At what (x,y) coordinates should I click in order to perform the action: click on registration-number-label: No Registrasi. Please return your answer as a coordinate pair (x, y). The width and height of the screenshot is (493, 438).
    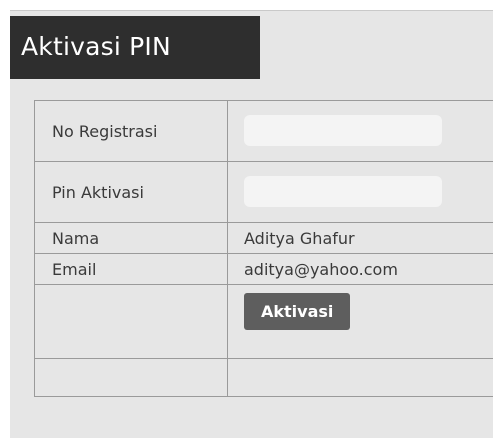
    Looking at the image, I should click on (131, 131).